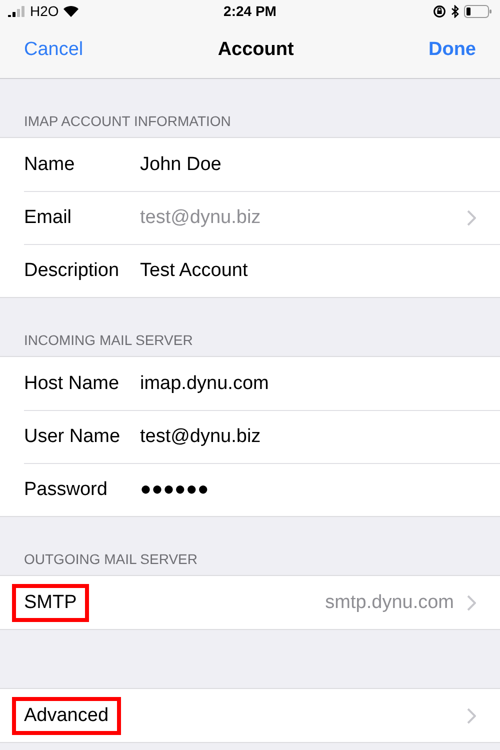 The height and width of the screenshot is (750, 500). Describe the element at coordinates (250, 602) in the screenshot. I see `settings-row: SMTP smtp.dynu.com` at that location.